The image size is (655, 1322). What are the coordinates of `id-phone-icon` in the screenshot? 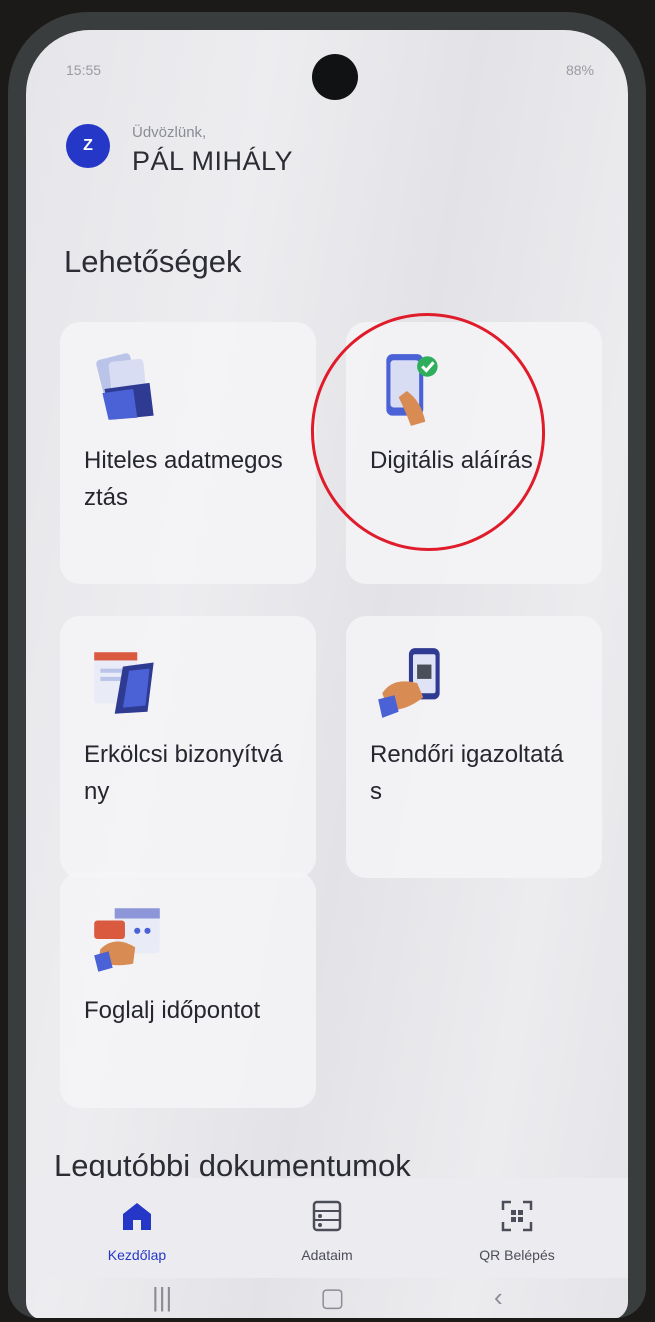 It's located at (409, 683).